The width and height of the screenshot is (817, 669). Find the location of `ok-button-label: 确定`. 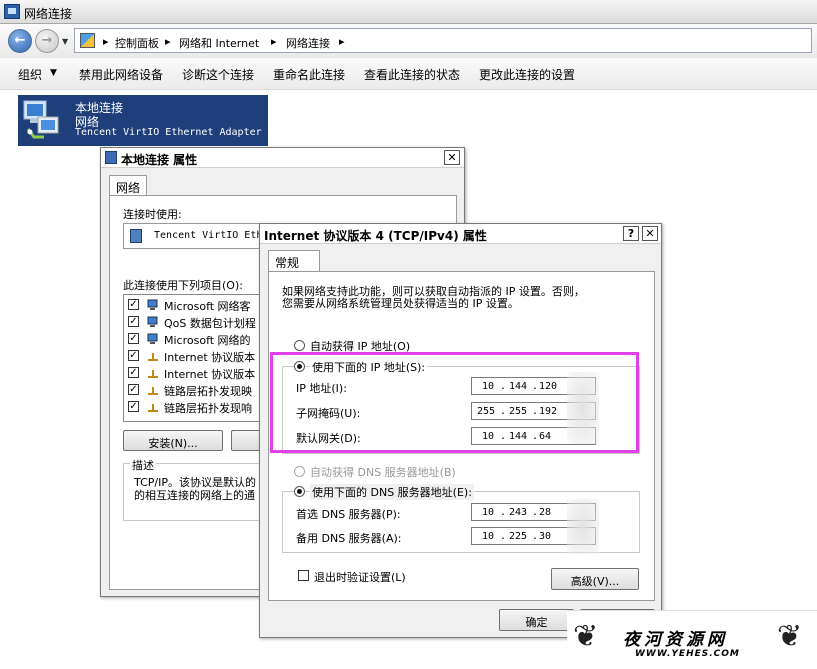

ok-button-label: 确定 is located at coordinates (536, 622).